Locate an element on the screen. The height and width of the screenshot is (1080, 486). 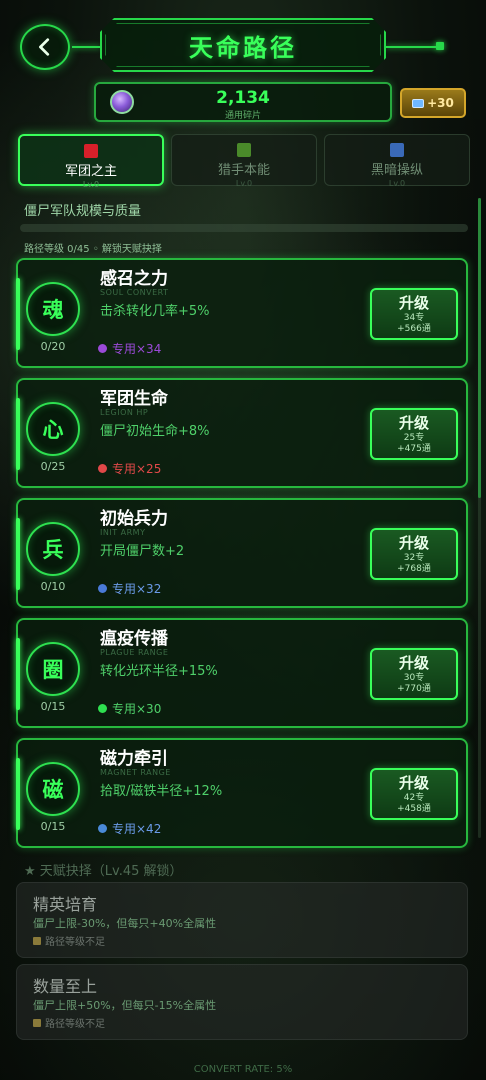
upgrade-button: 升级 32专 +768通 is located at coordinates (414, 554).